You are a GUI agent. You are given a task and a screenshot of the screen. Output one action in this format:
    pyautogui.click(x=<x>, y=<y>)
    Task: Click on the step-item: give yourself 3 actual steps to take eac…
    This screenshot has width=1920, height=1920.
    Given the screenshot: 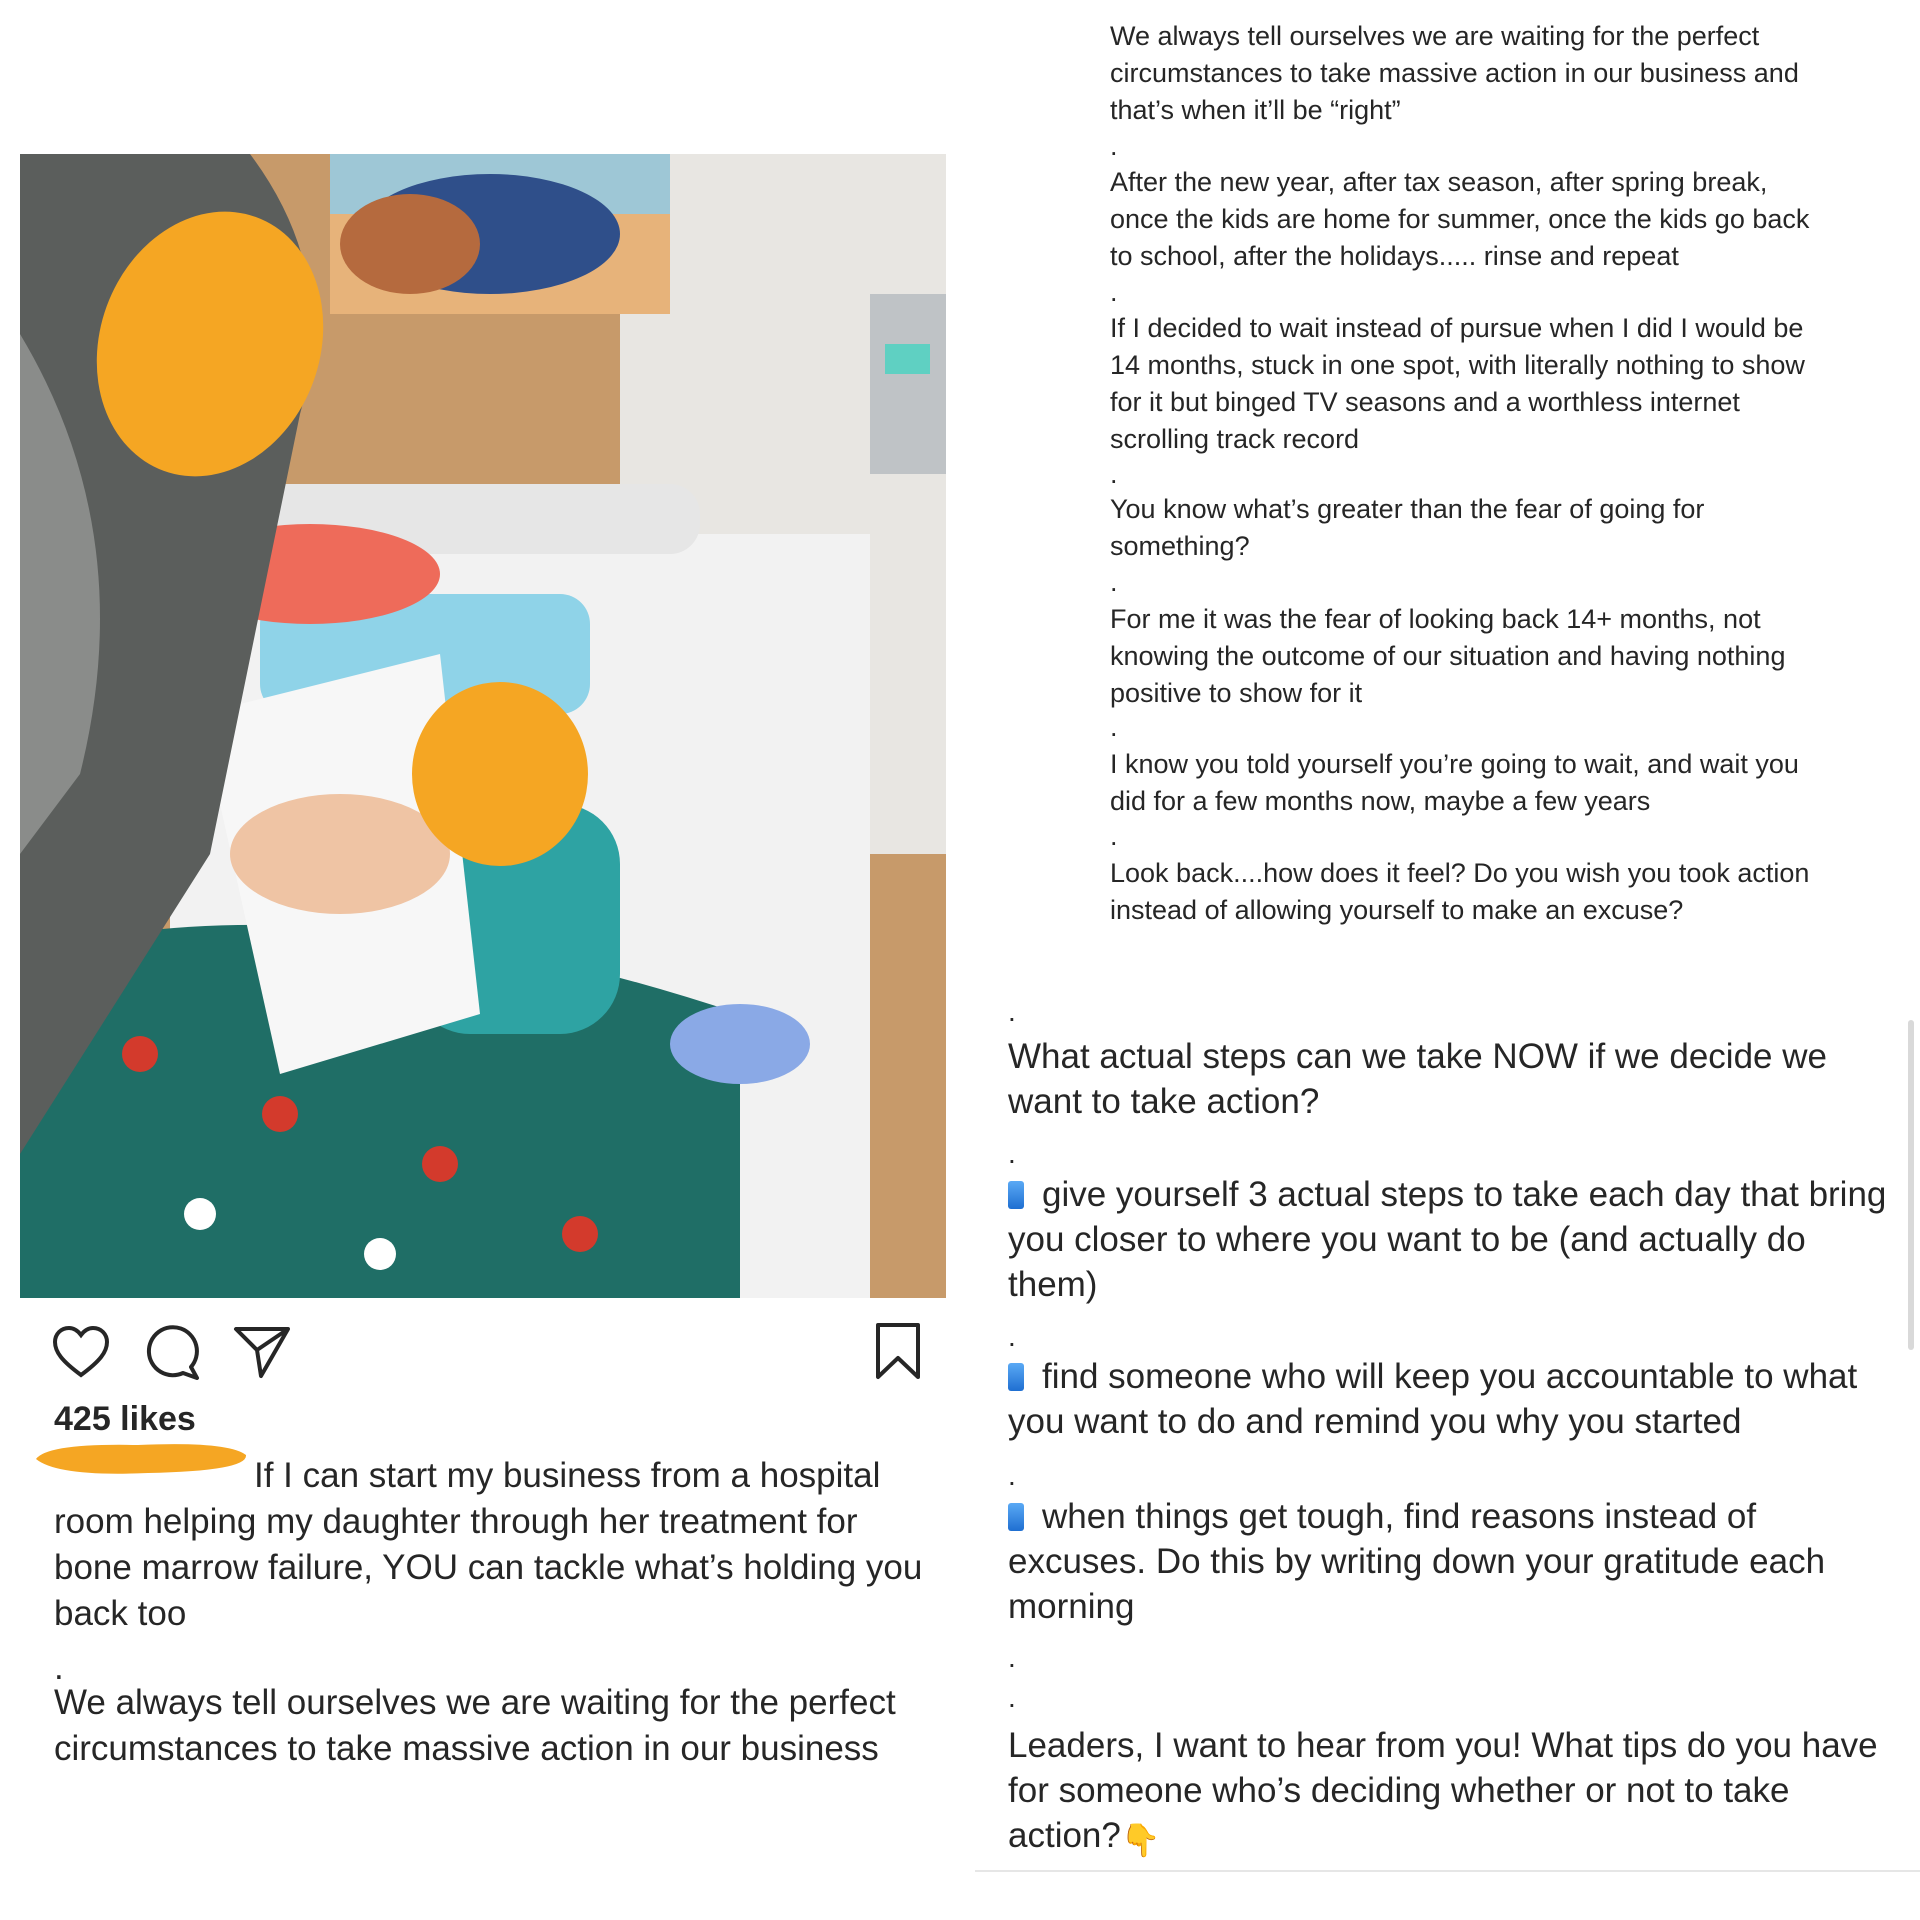 What is the action you would take?
    pyautogui.click(x=1448, y=1239)
    